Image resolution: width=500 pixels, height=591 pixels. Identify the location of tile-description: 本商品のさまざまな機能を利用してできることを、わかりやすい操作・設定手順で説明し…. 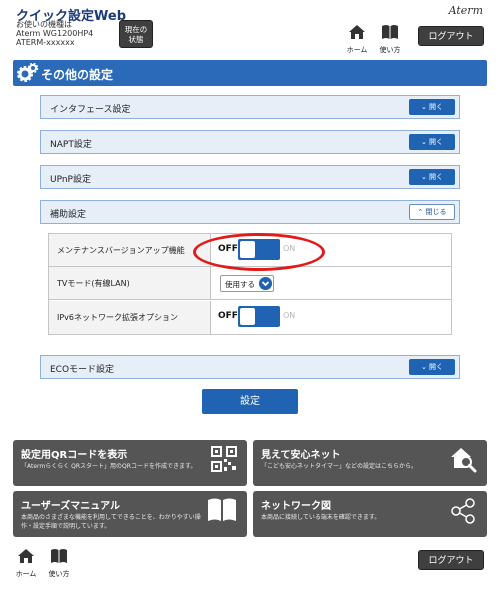
(111, 522).